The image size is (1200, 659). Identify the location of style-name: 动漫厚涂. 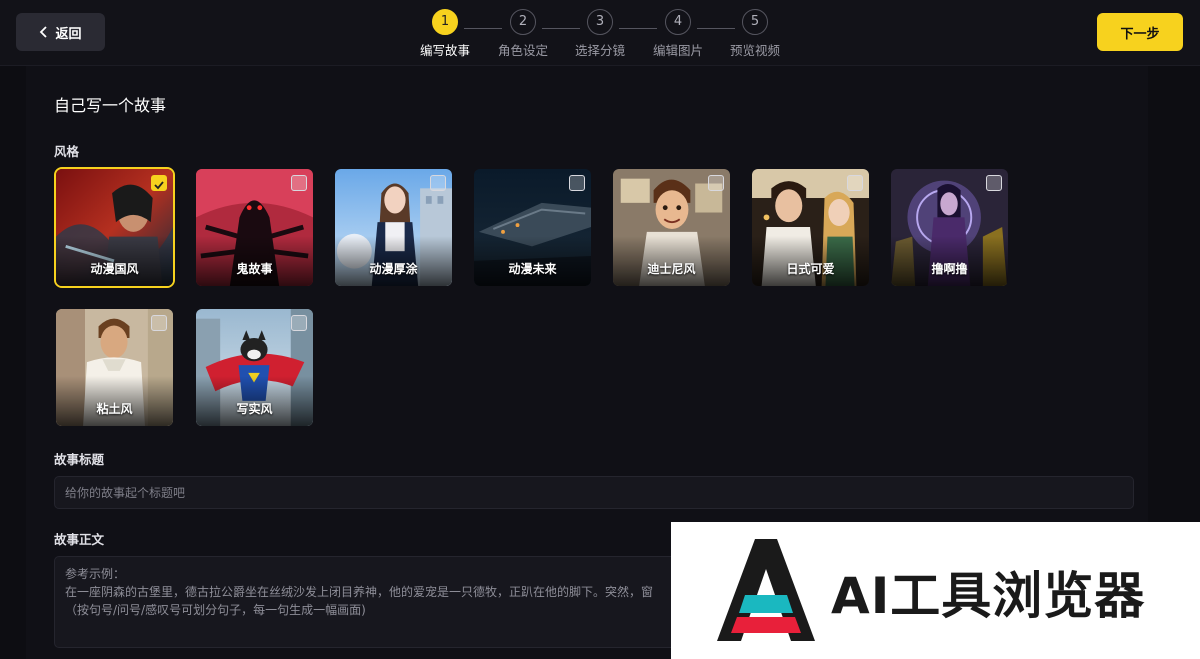
(393, 269).